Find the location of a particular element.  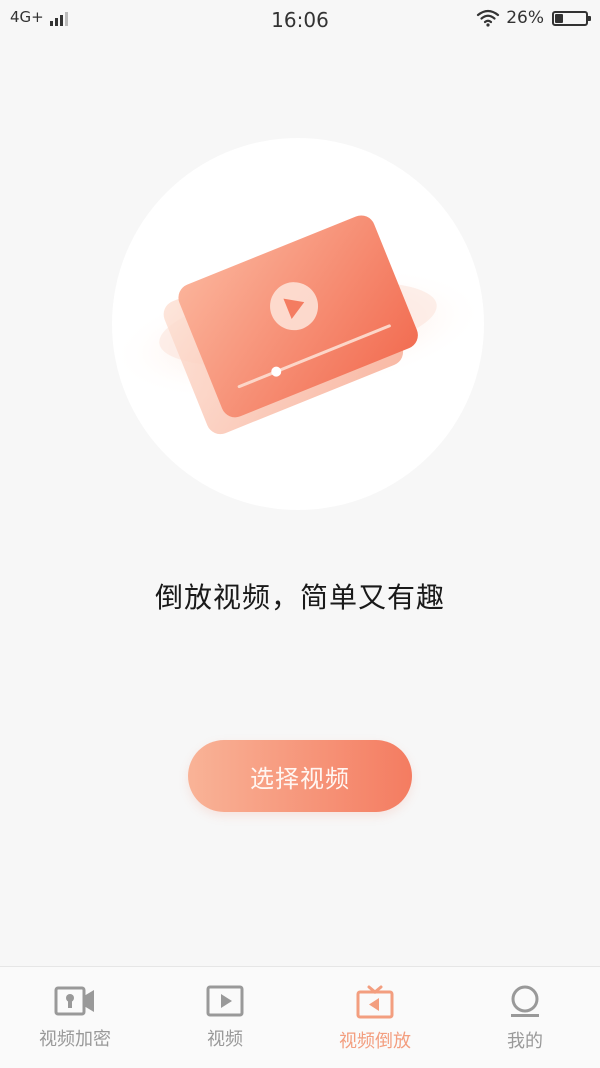

video-camera-lock-icon is located at coordinates (74, 1001).